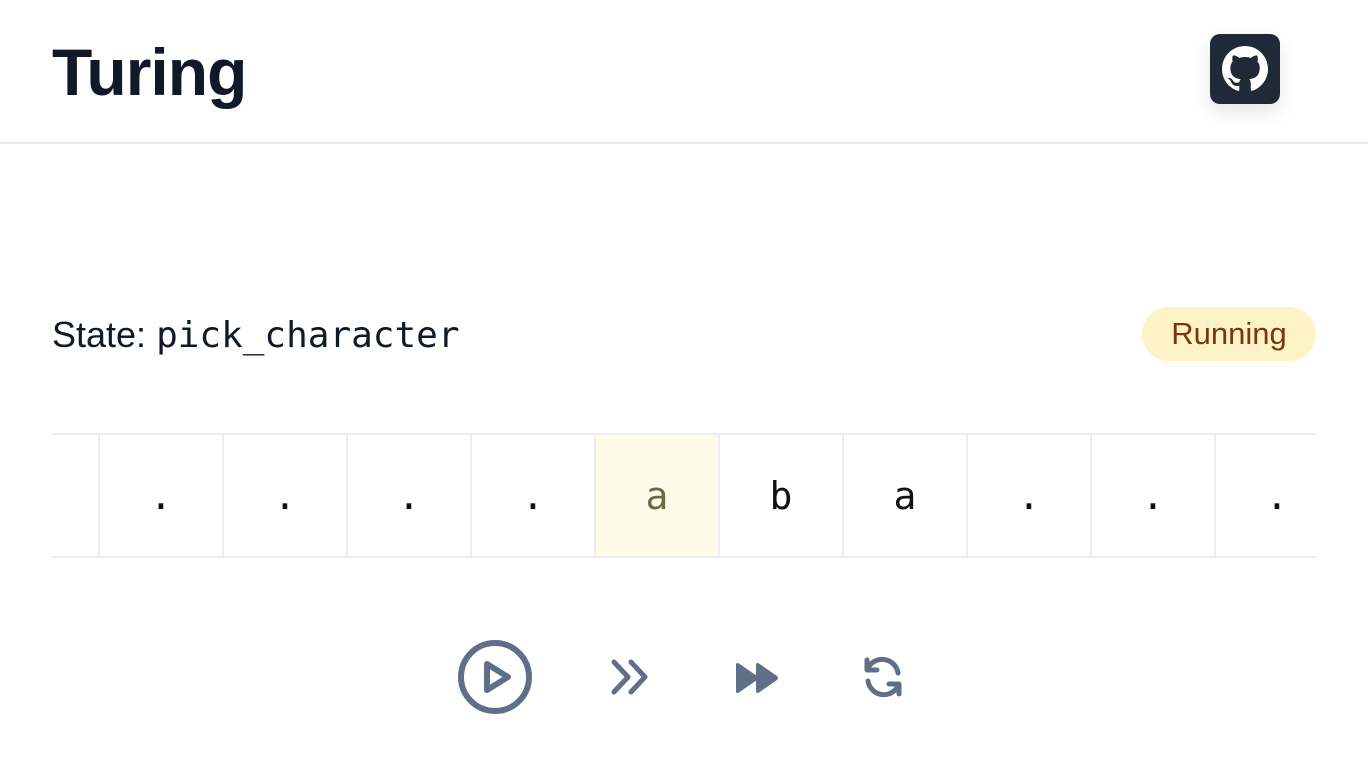 Image resolution: width=1368 pixels, height=764 pixels. Describe the element at coordinates (782, 495) in the screenshot. I see `tape-cell: b` at that location.